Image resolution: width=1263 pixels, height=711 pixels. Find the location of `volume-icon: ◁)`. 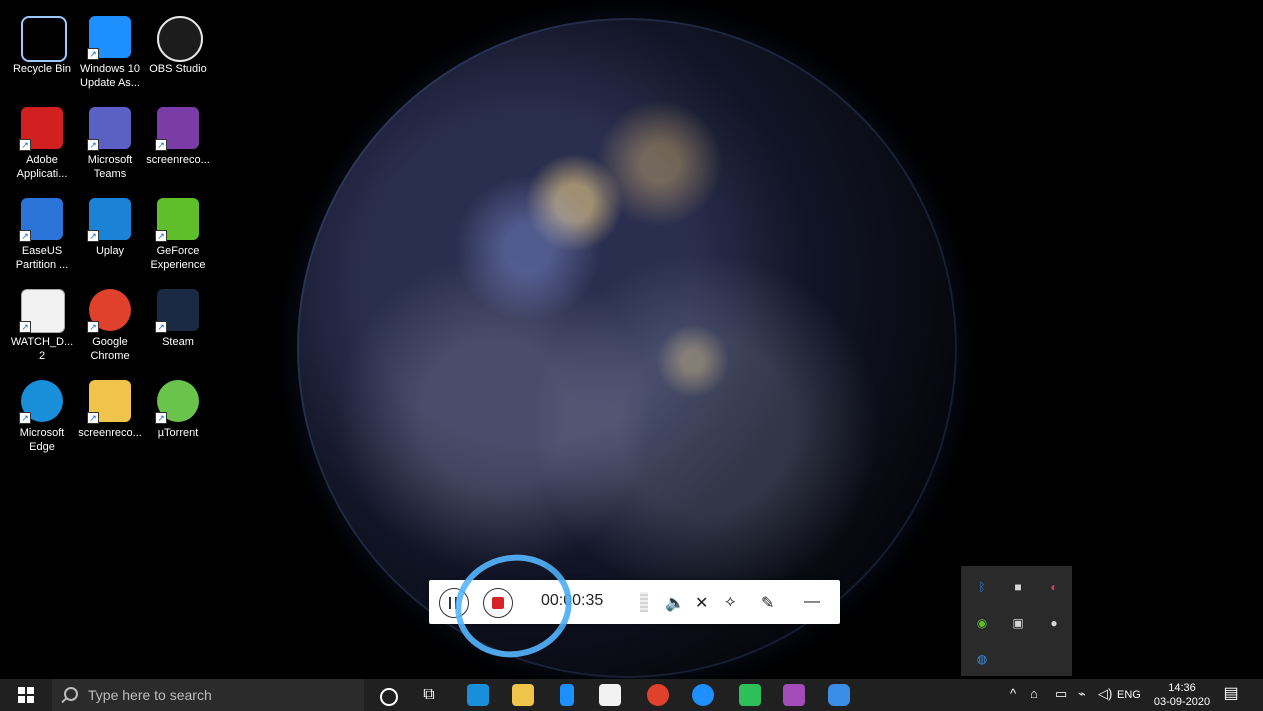

volume-icon: ◁) is located at coordinates (1105, 698).